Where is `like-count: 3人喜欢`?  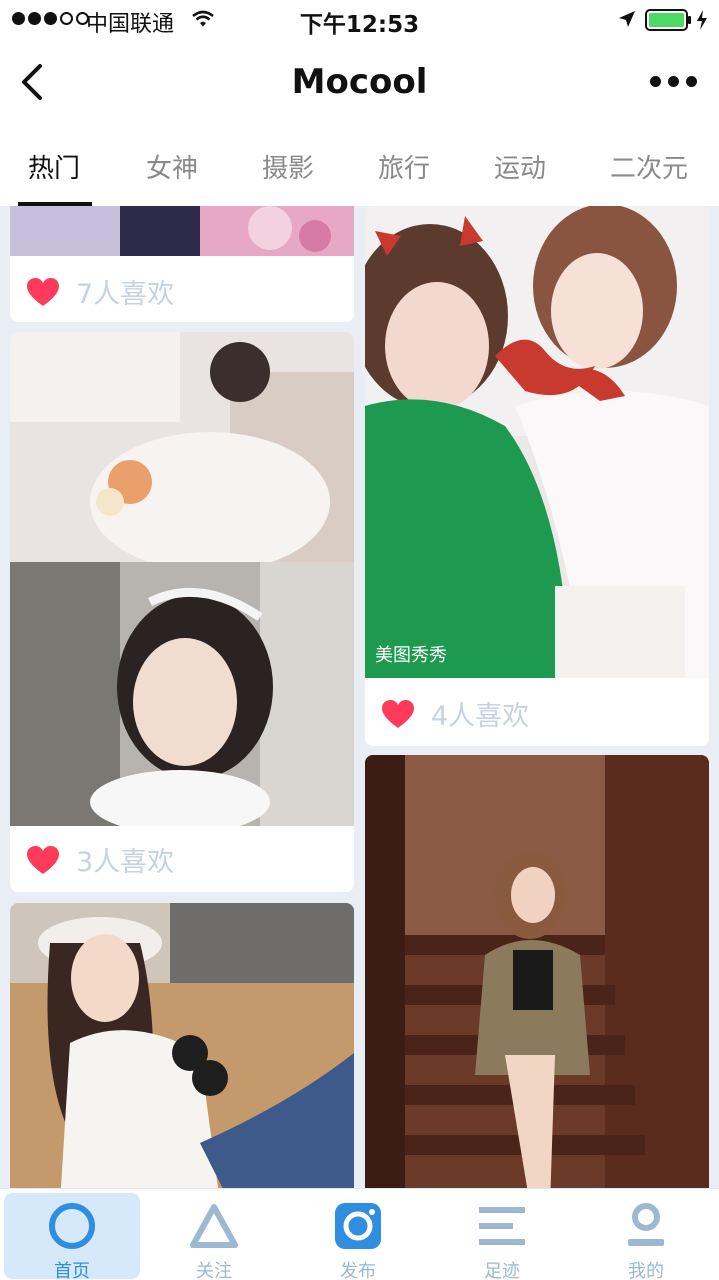
like-count: 3人喜欢 is located at coordinates (125, 862).